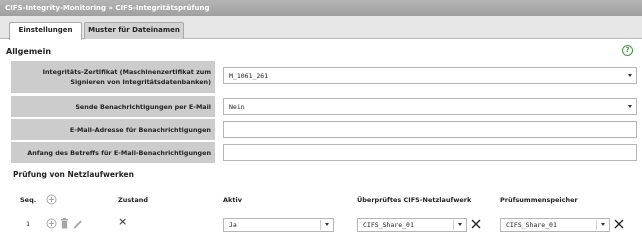 Image resolution: width=642 pixels, height=240 pixels. I want to click on column-header-checksum-store: Prüfsummenspeicher, so click(539, 200).